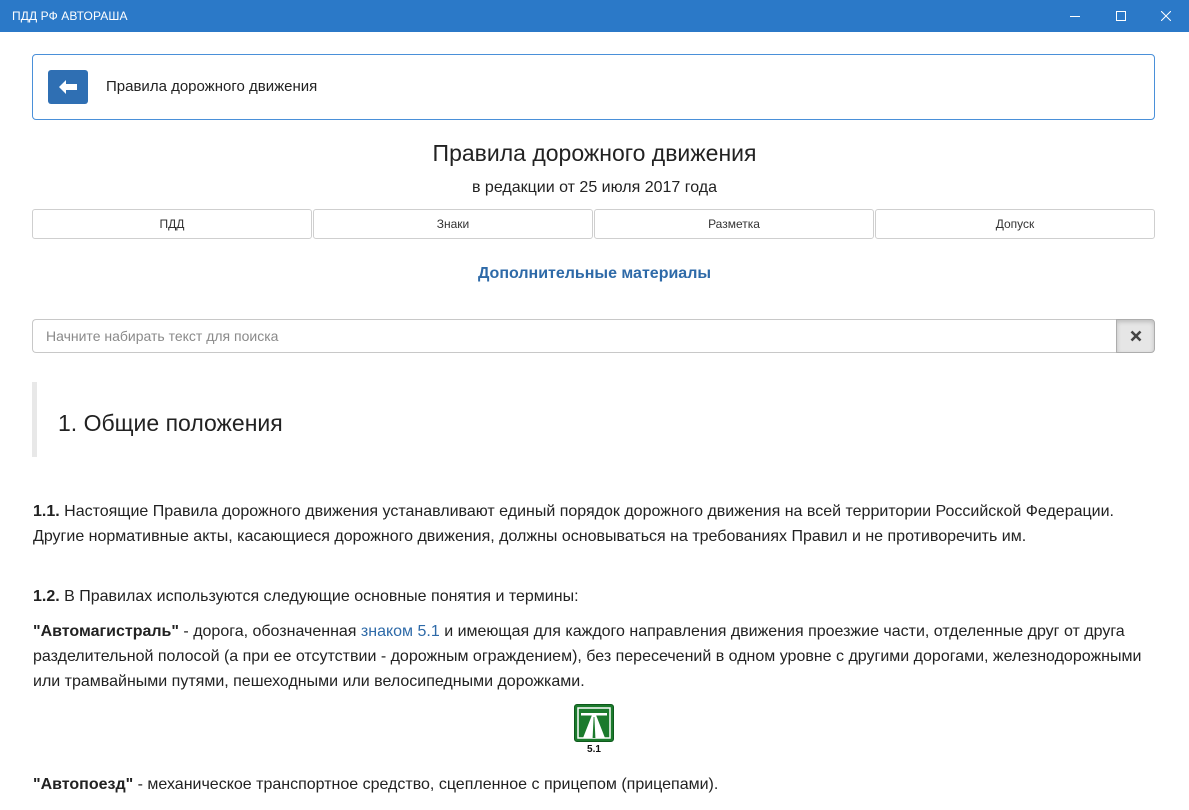  I want to click on app-title: ПДД РФ АВТОРАША, so click(70, 16).